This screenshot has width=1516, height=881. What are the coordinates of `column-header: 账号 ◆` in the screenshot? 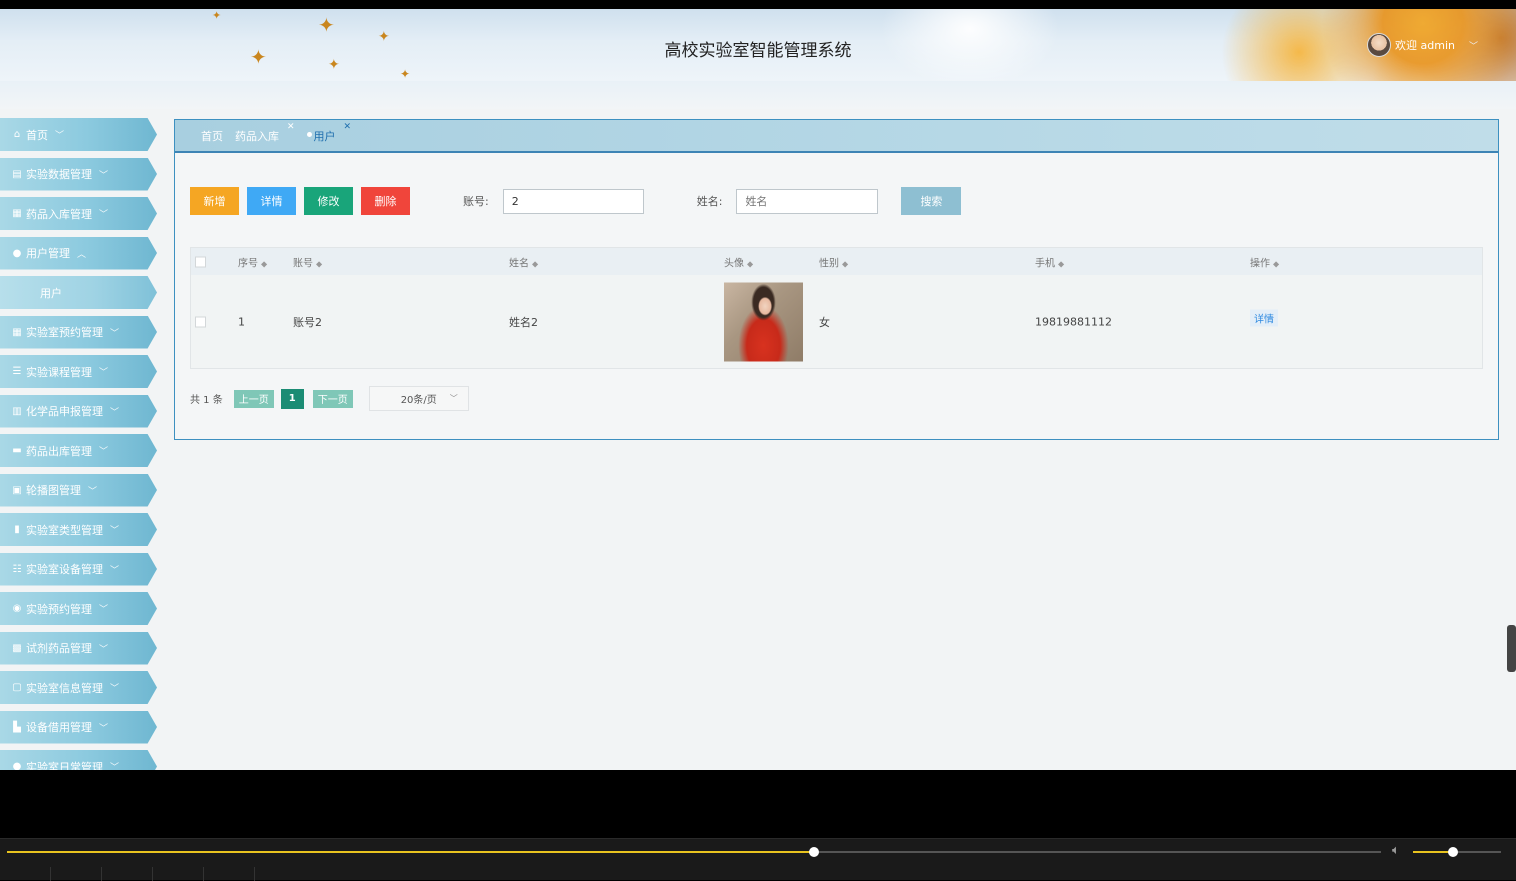 It's located at (307, 261).